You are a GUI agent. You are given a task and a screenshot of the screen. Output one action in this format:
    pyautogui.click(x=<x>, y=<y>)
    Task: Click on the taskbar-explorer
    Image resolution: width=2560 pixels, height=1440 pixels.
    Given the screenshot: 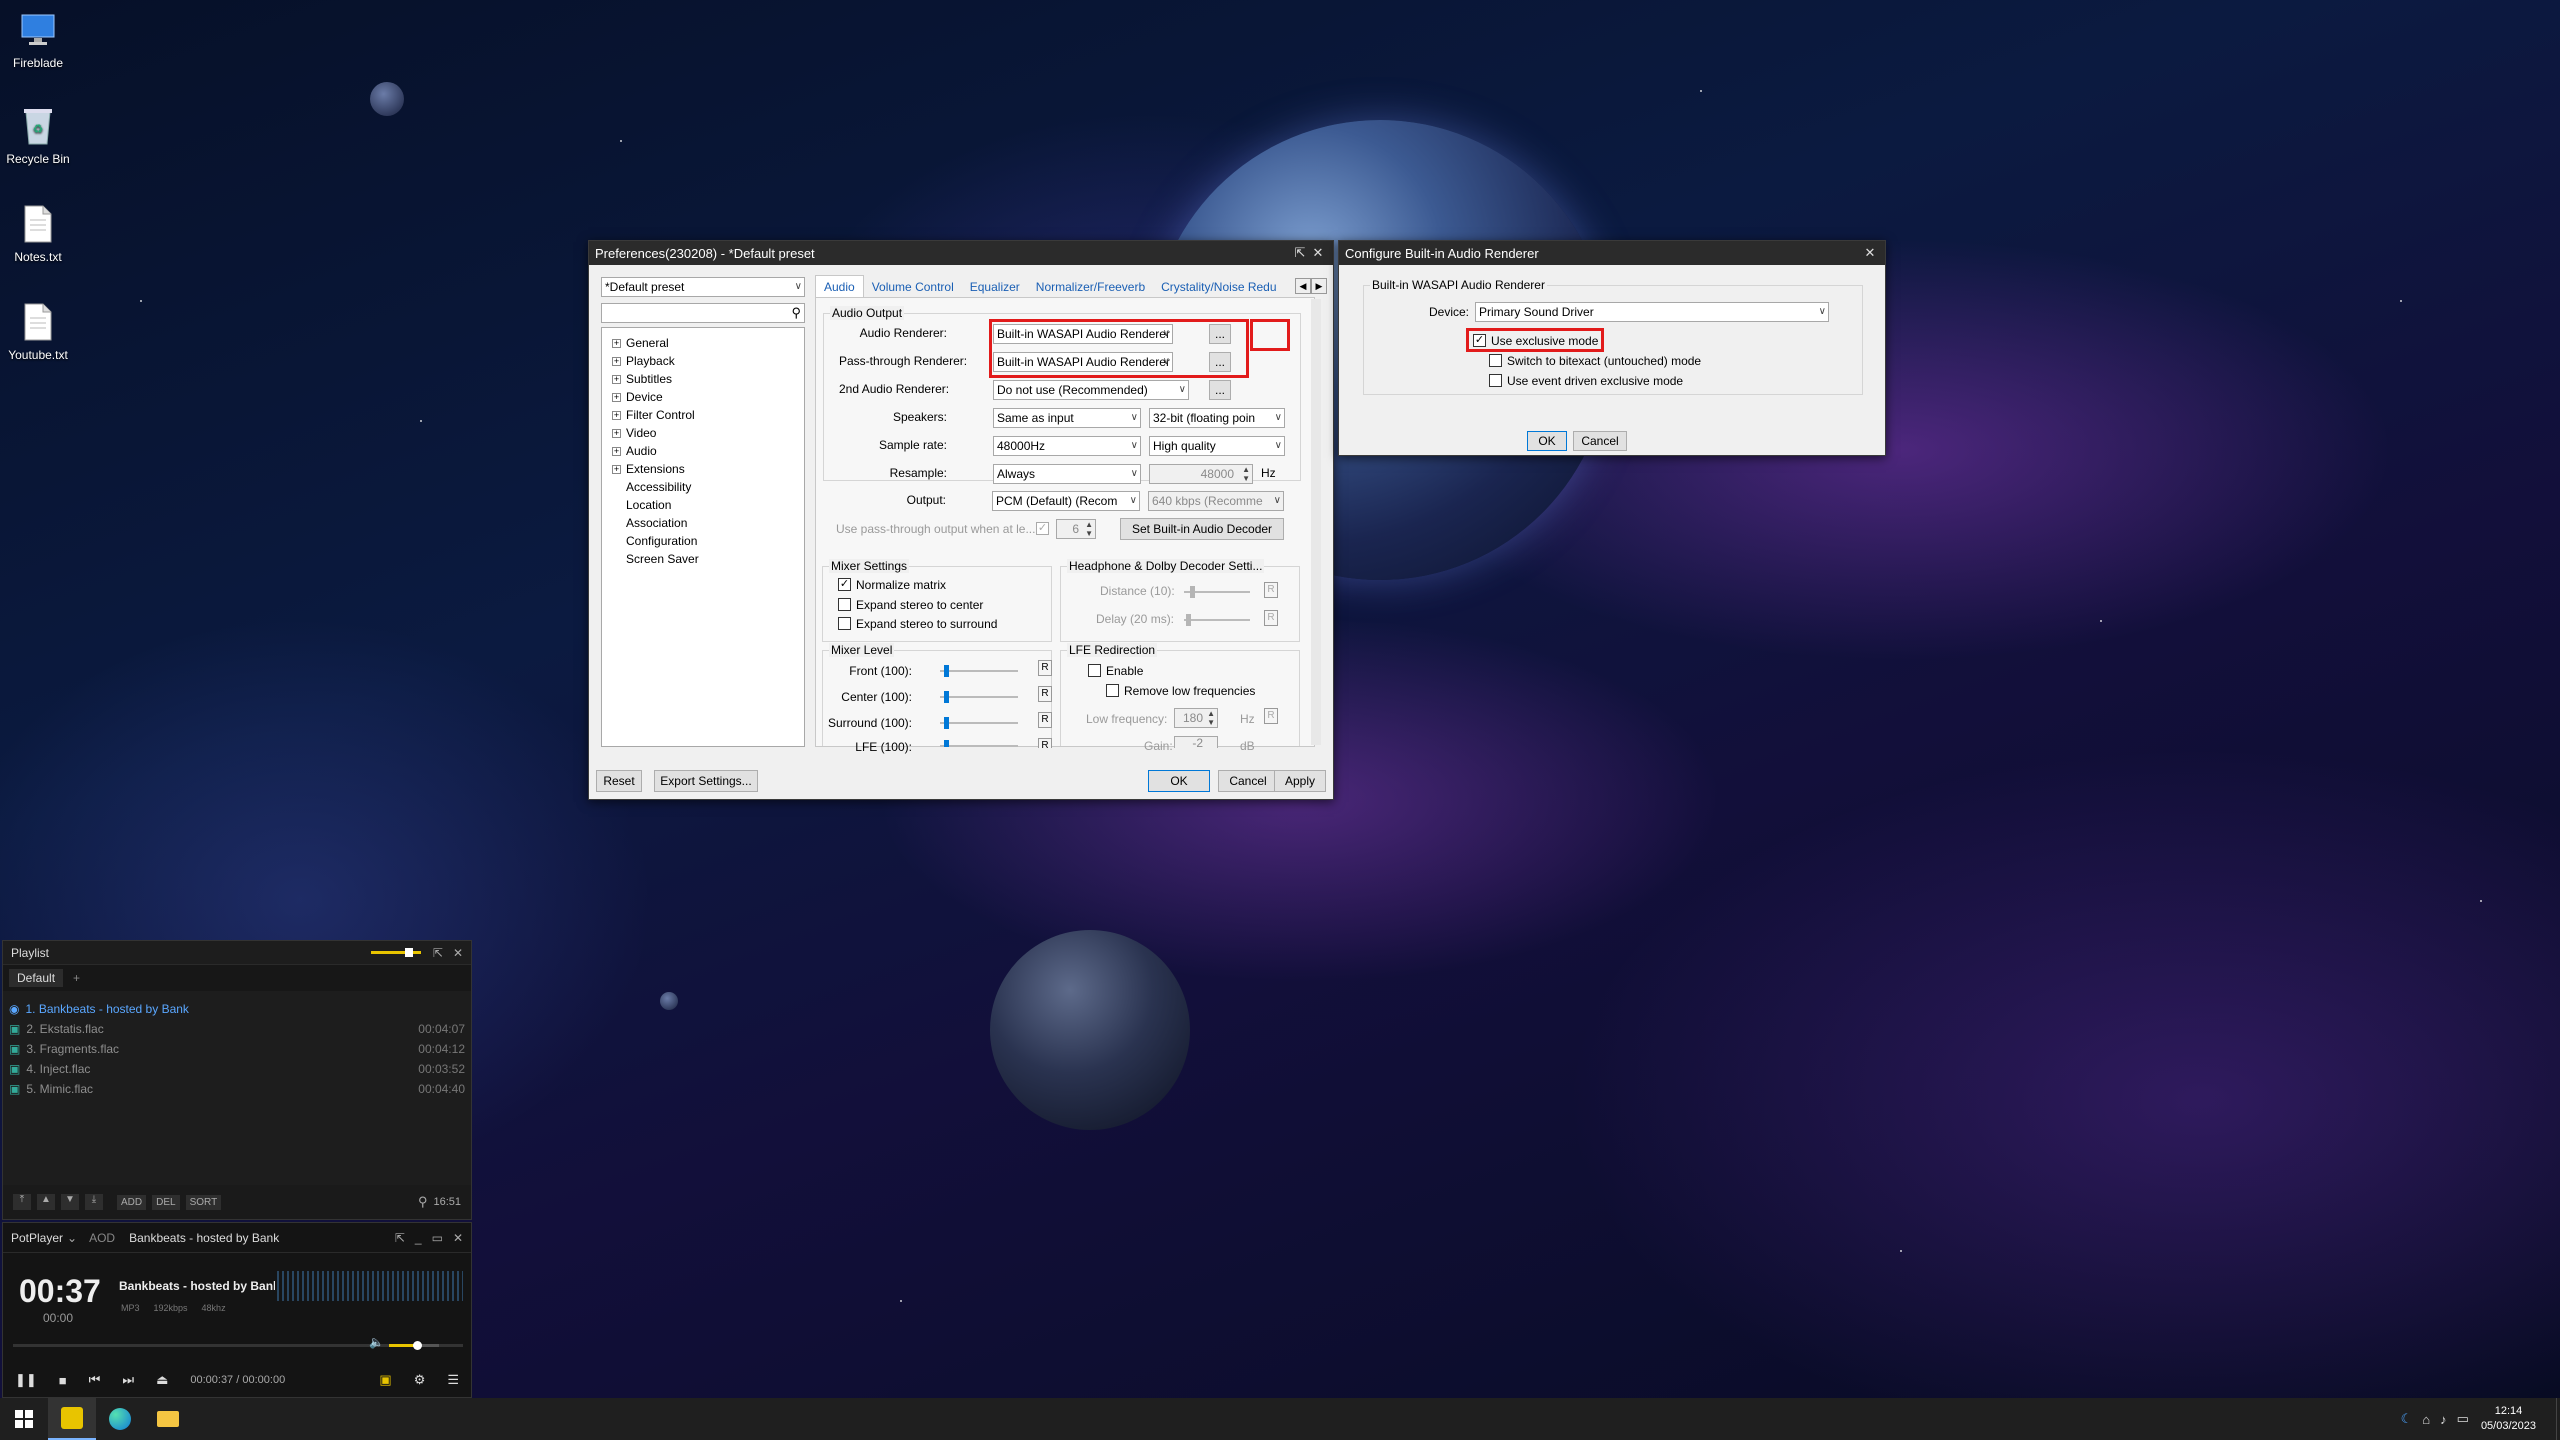 What is the action you would take?
    pyautogui.click(x=168, y=1419)
    